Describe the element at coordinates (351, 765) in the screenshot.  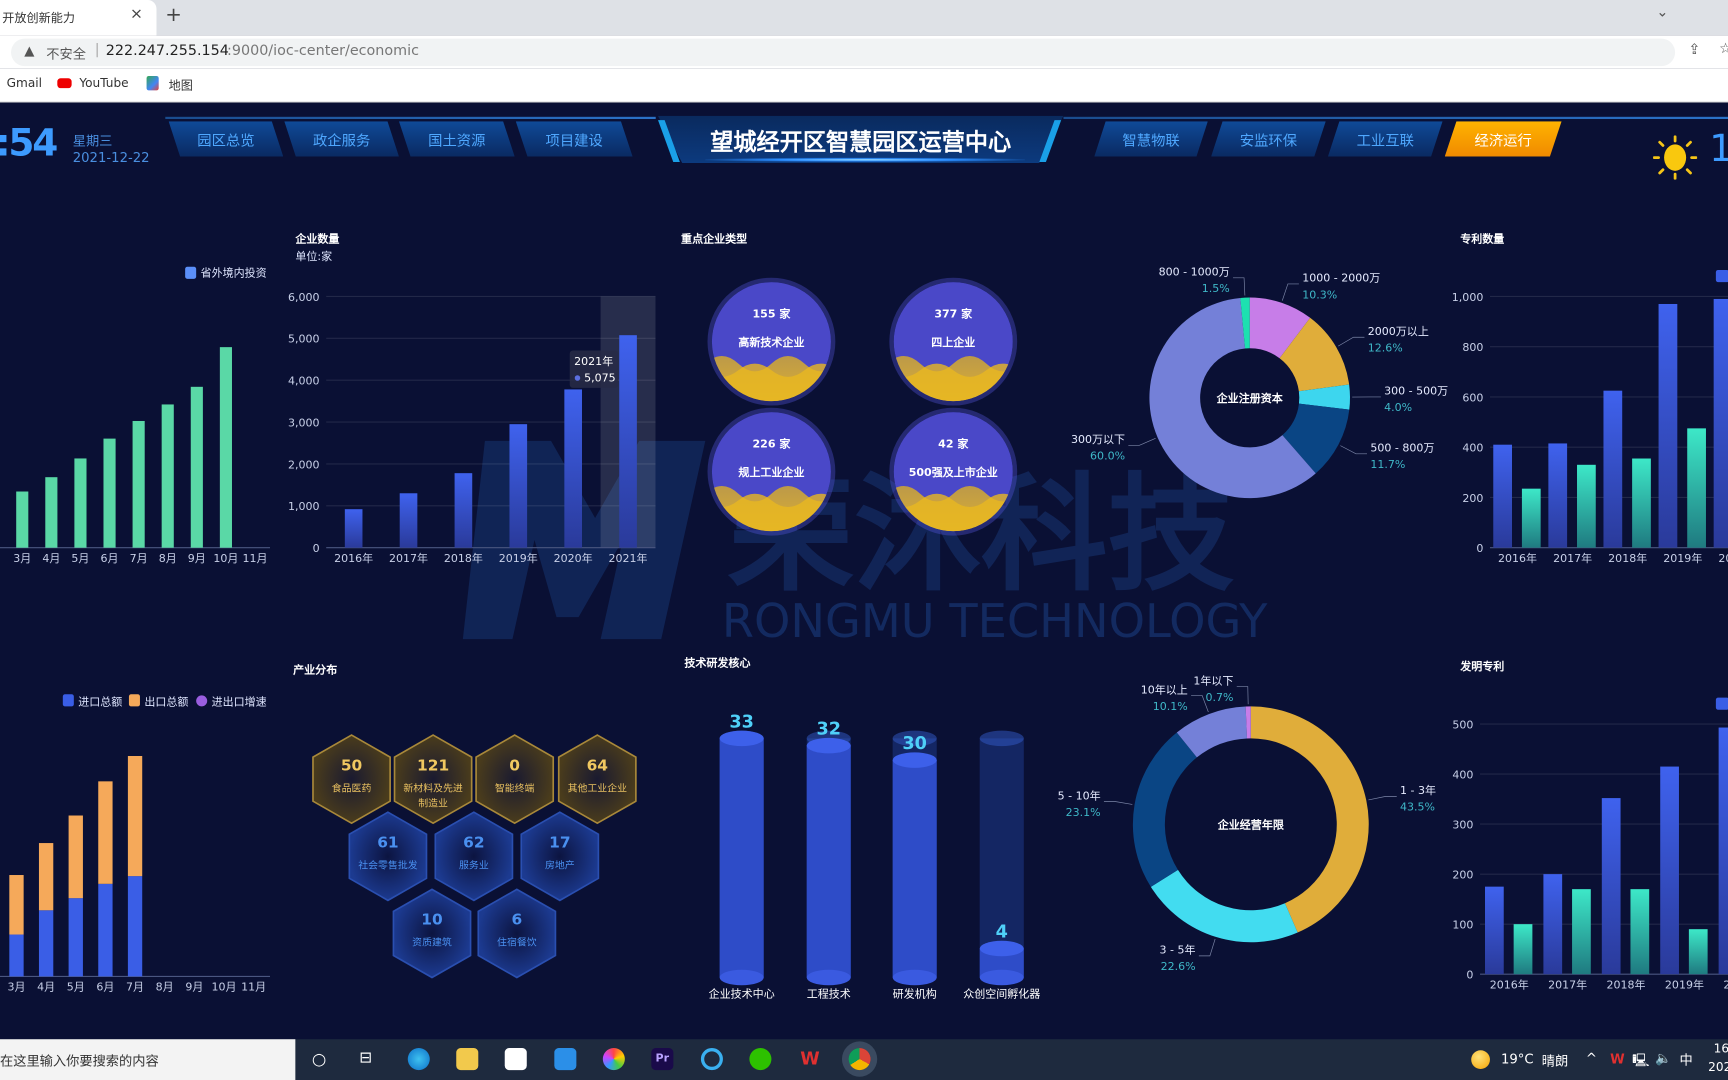
I see `hexagon-value: 50` at that location.